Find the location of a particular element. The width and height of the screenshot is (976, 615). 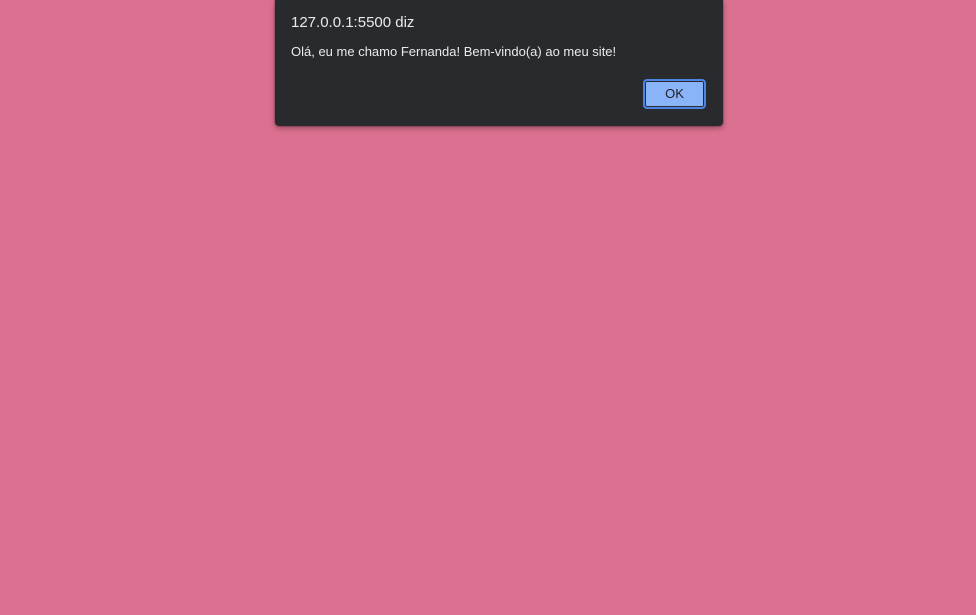

alert-title: 127.0.0.1:5500 diz is located at coordinates (353, 22).